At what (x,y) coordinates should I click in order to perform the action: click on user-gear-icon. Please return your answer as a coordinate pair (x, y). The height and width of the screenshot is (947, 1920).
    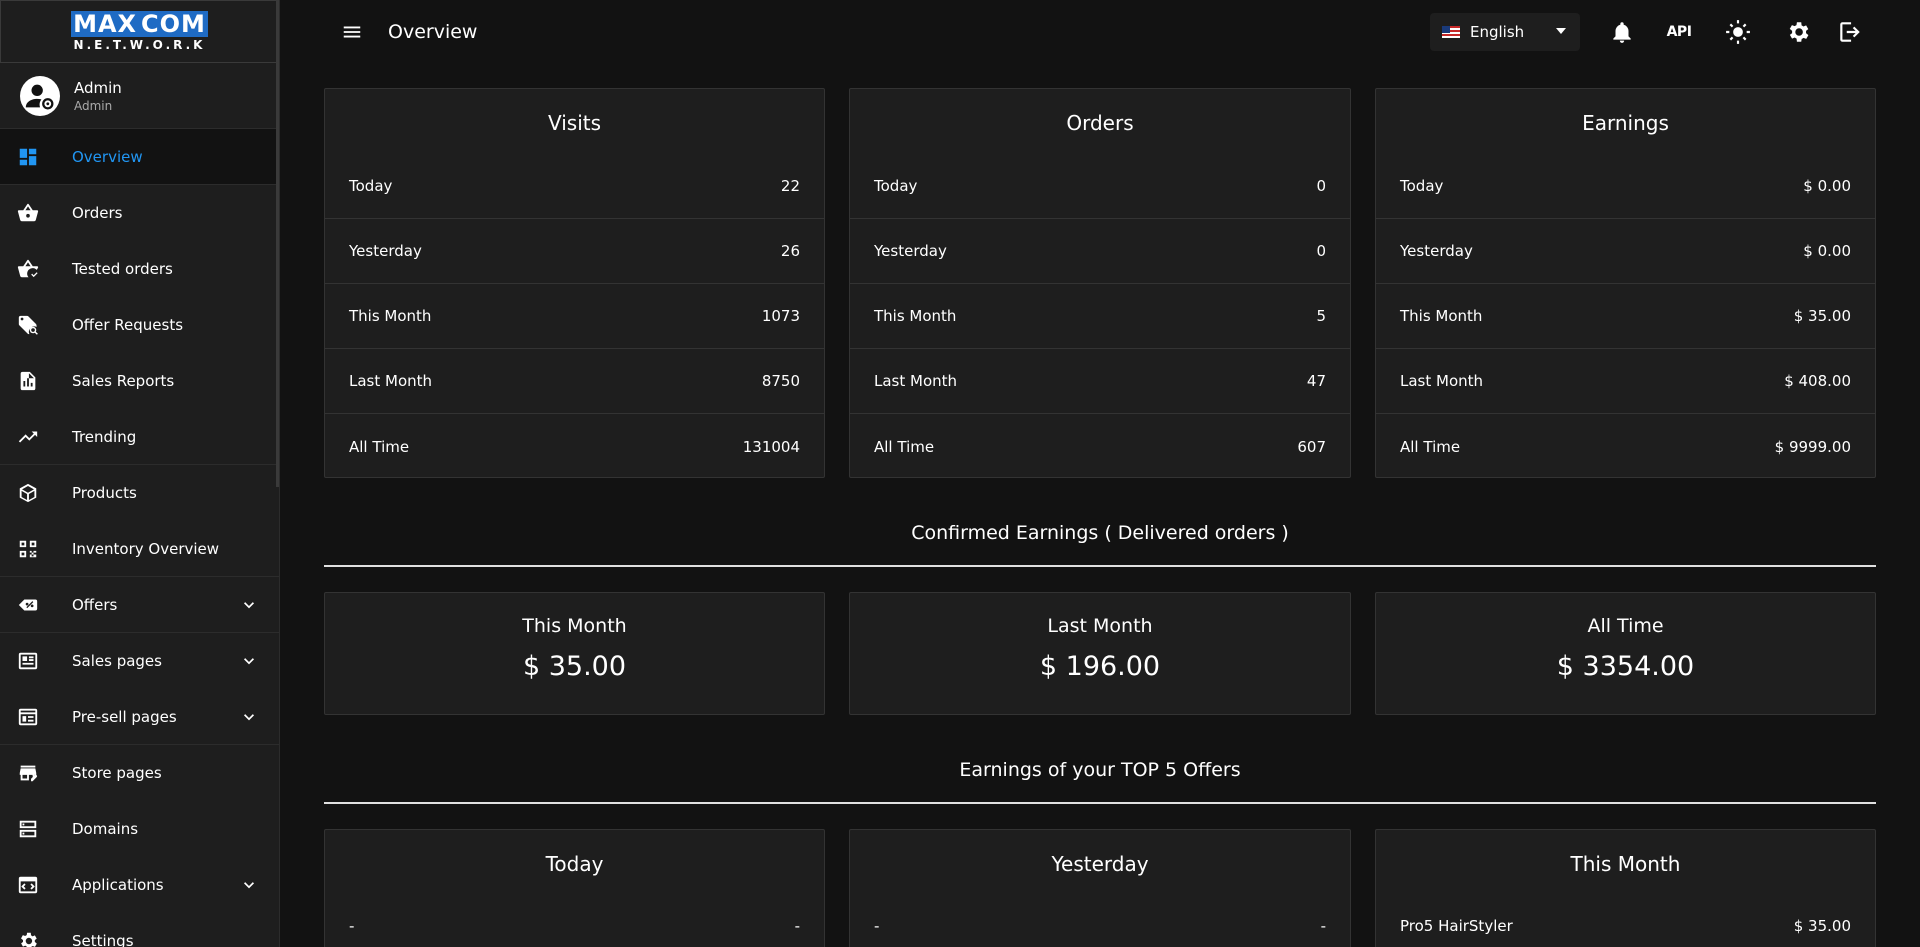
    Looking at the image, I should click on (39, 96).